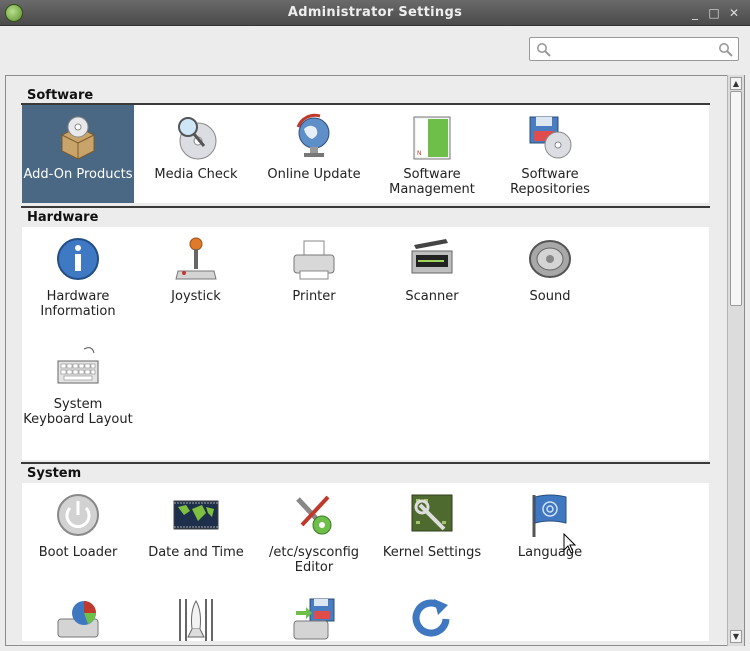 Image resolution: width=750 pixels, height=651 pixels. What do you see at coordinates (736, 198) in the screenshot?
I see `scrollbar-thumb` at bounding box center [736, 198].